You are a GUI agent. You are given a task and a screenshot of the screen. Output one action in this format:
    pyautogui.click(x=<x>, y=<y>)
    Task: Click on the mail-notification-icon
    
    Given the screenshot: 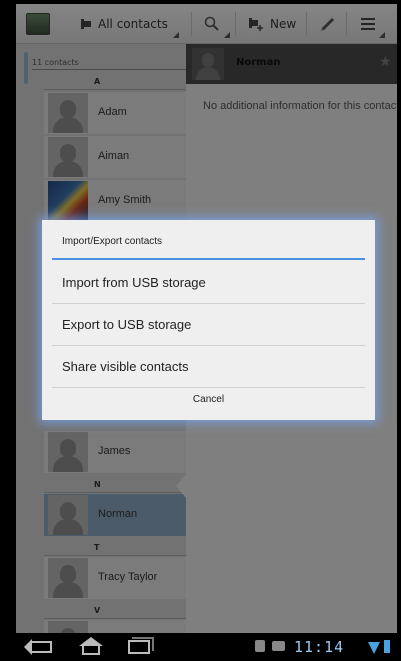 What is the action you would take?
    pyautogui.click(x=278, y=646)
    